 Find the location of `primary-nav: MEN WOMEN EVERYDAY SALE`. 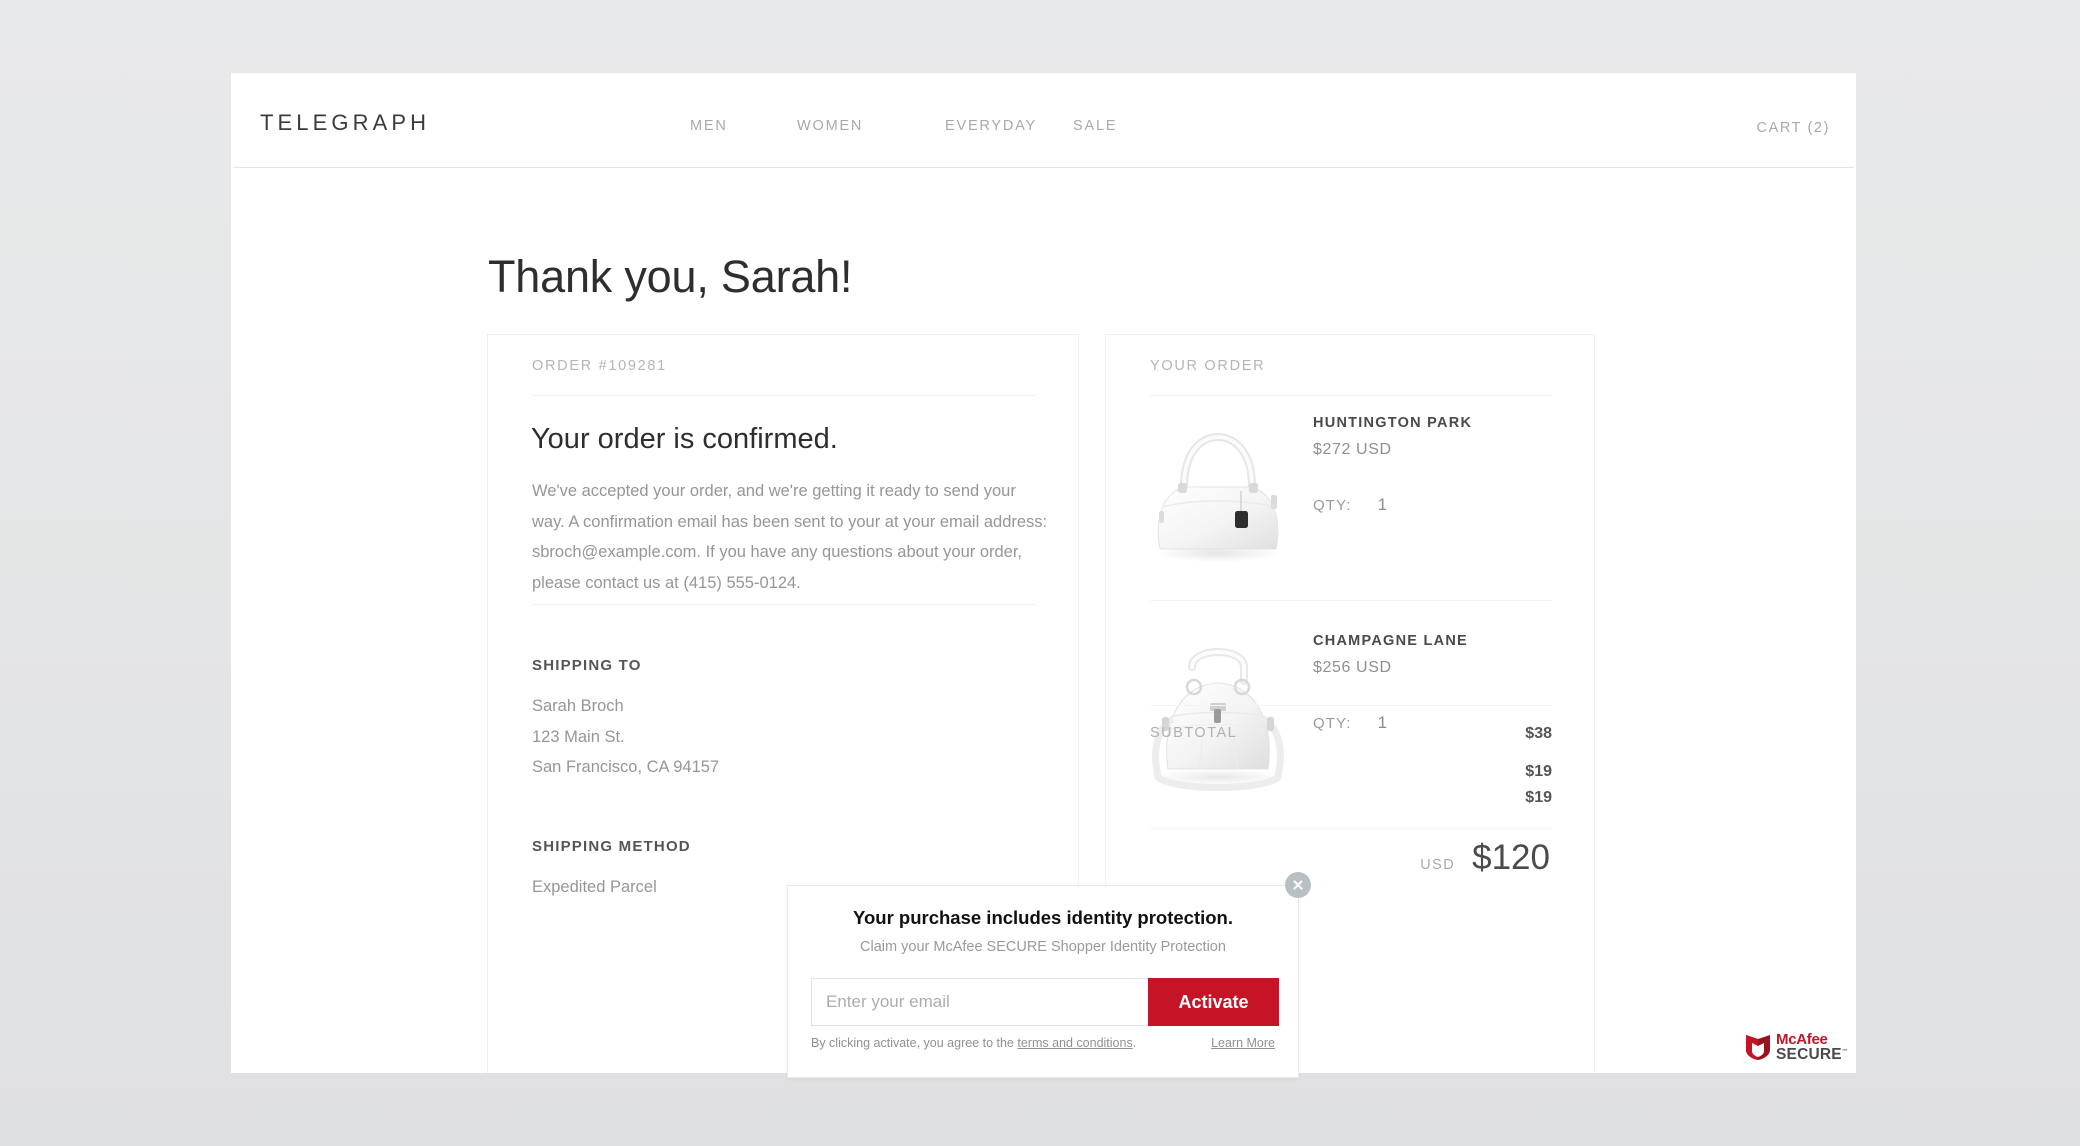

primary-nav: MEN WOMEN EVERYDAY SALE is located at coordinates (926, 126).